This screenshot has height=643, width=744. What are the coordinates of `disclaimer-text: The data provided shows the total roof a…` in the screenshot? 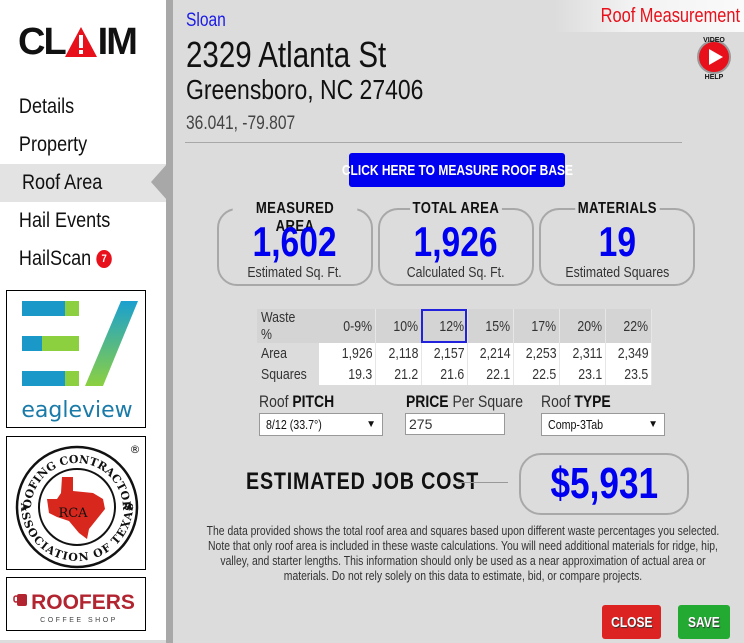 It's located at (463, 553).